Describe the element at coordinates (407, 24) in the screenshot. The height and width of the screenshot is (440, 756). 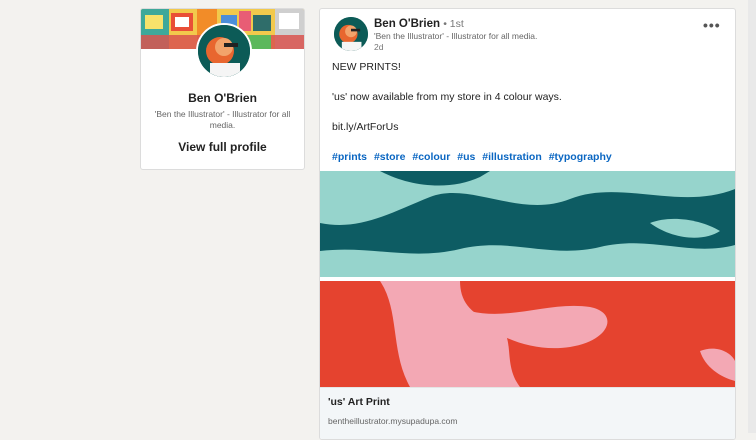
I see `author-name: Ben O'Brien` at that location.